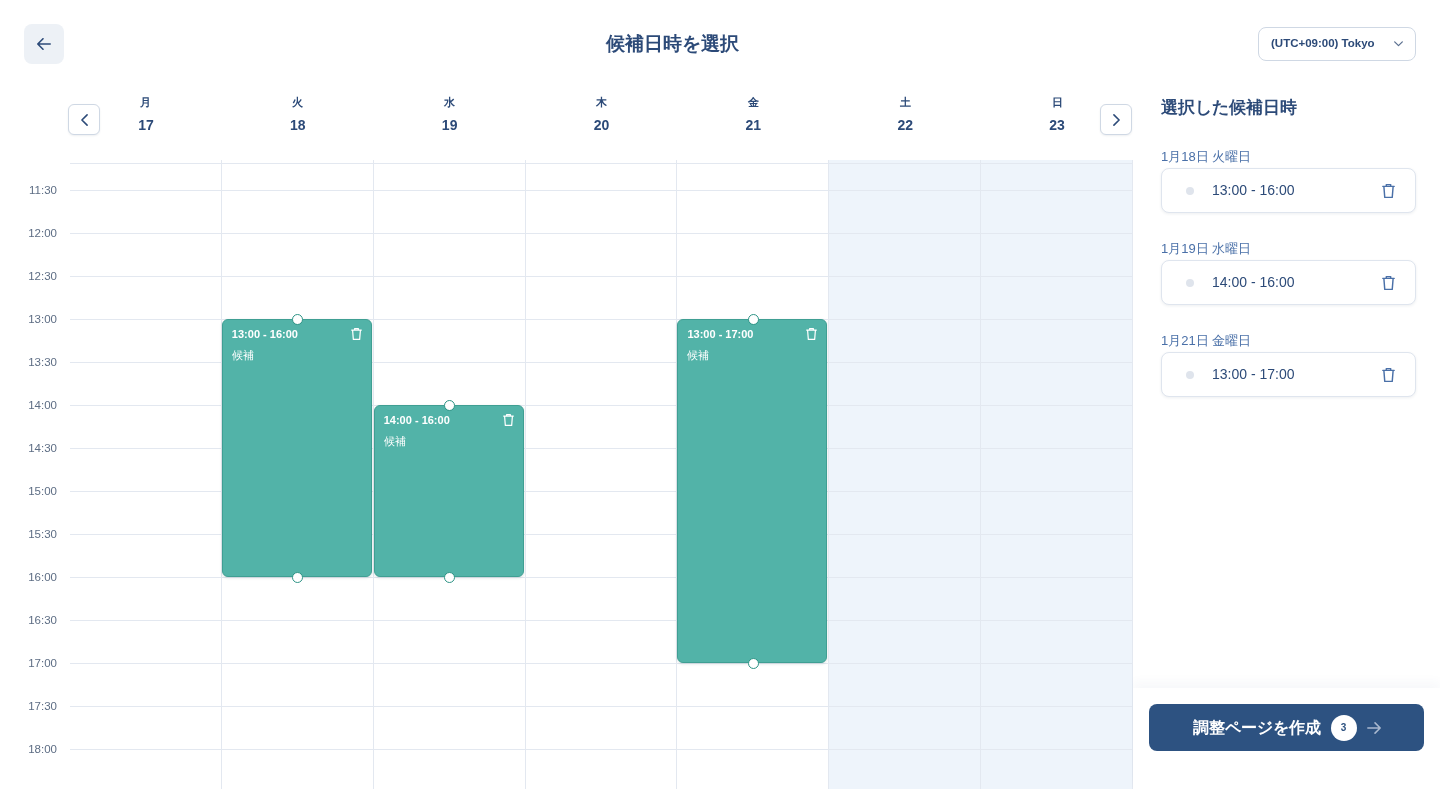 The height and width of the screenshot is (789, 1440). I want to click on page-title: 候補日時を選択, so click(671, 44).